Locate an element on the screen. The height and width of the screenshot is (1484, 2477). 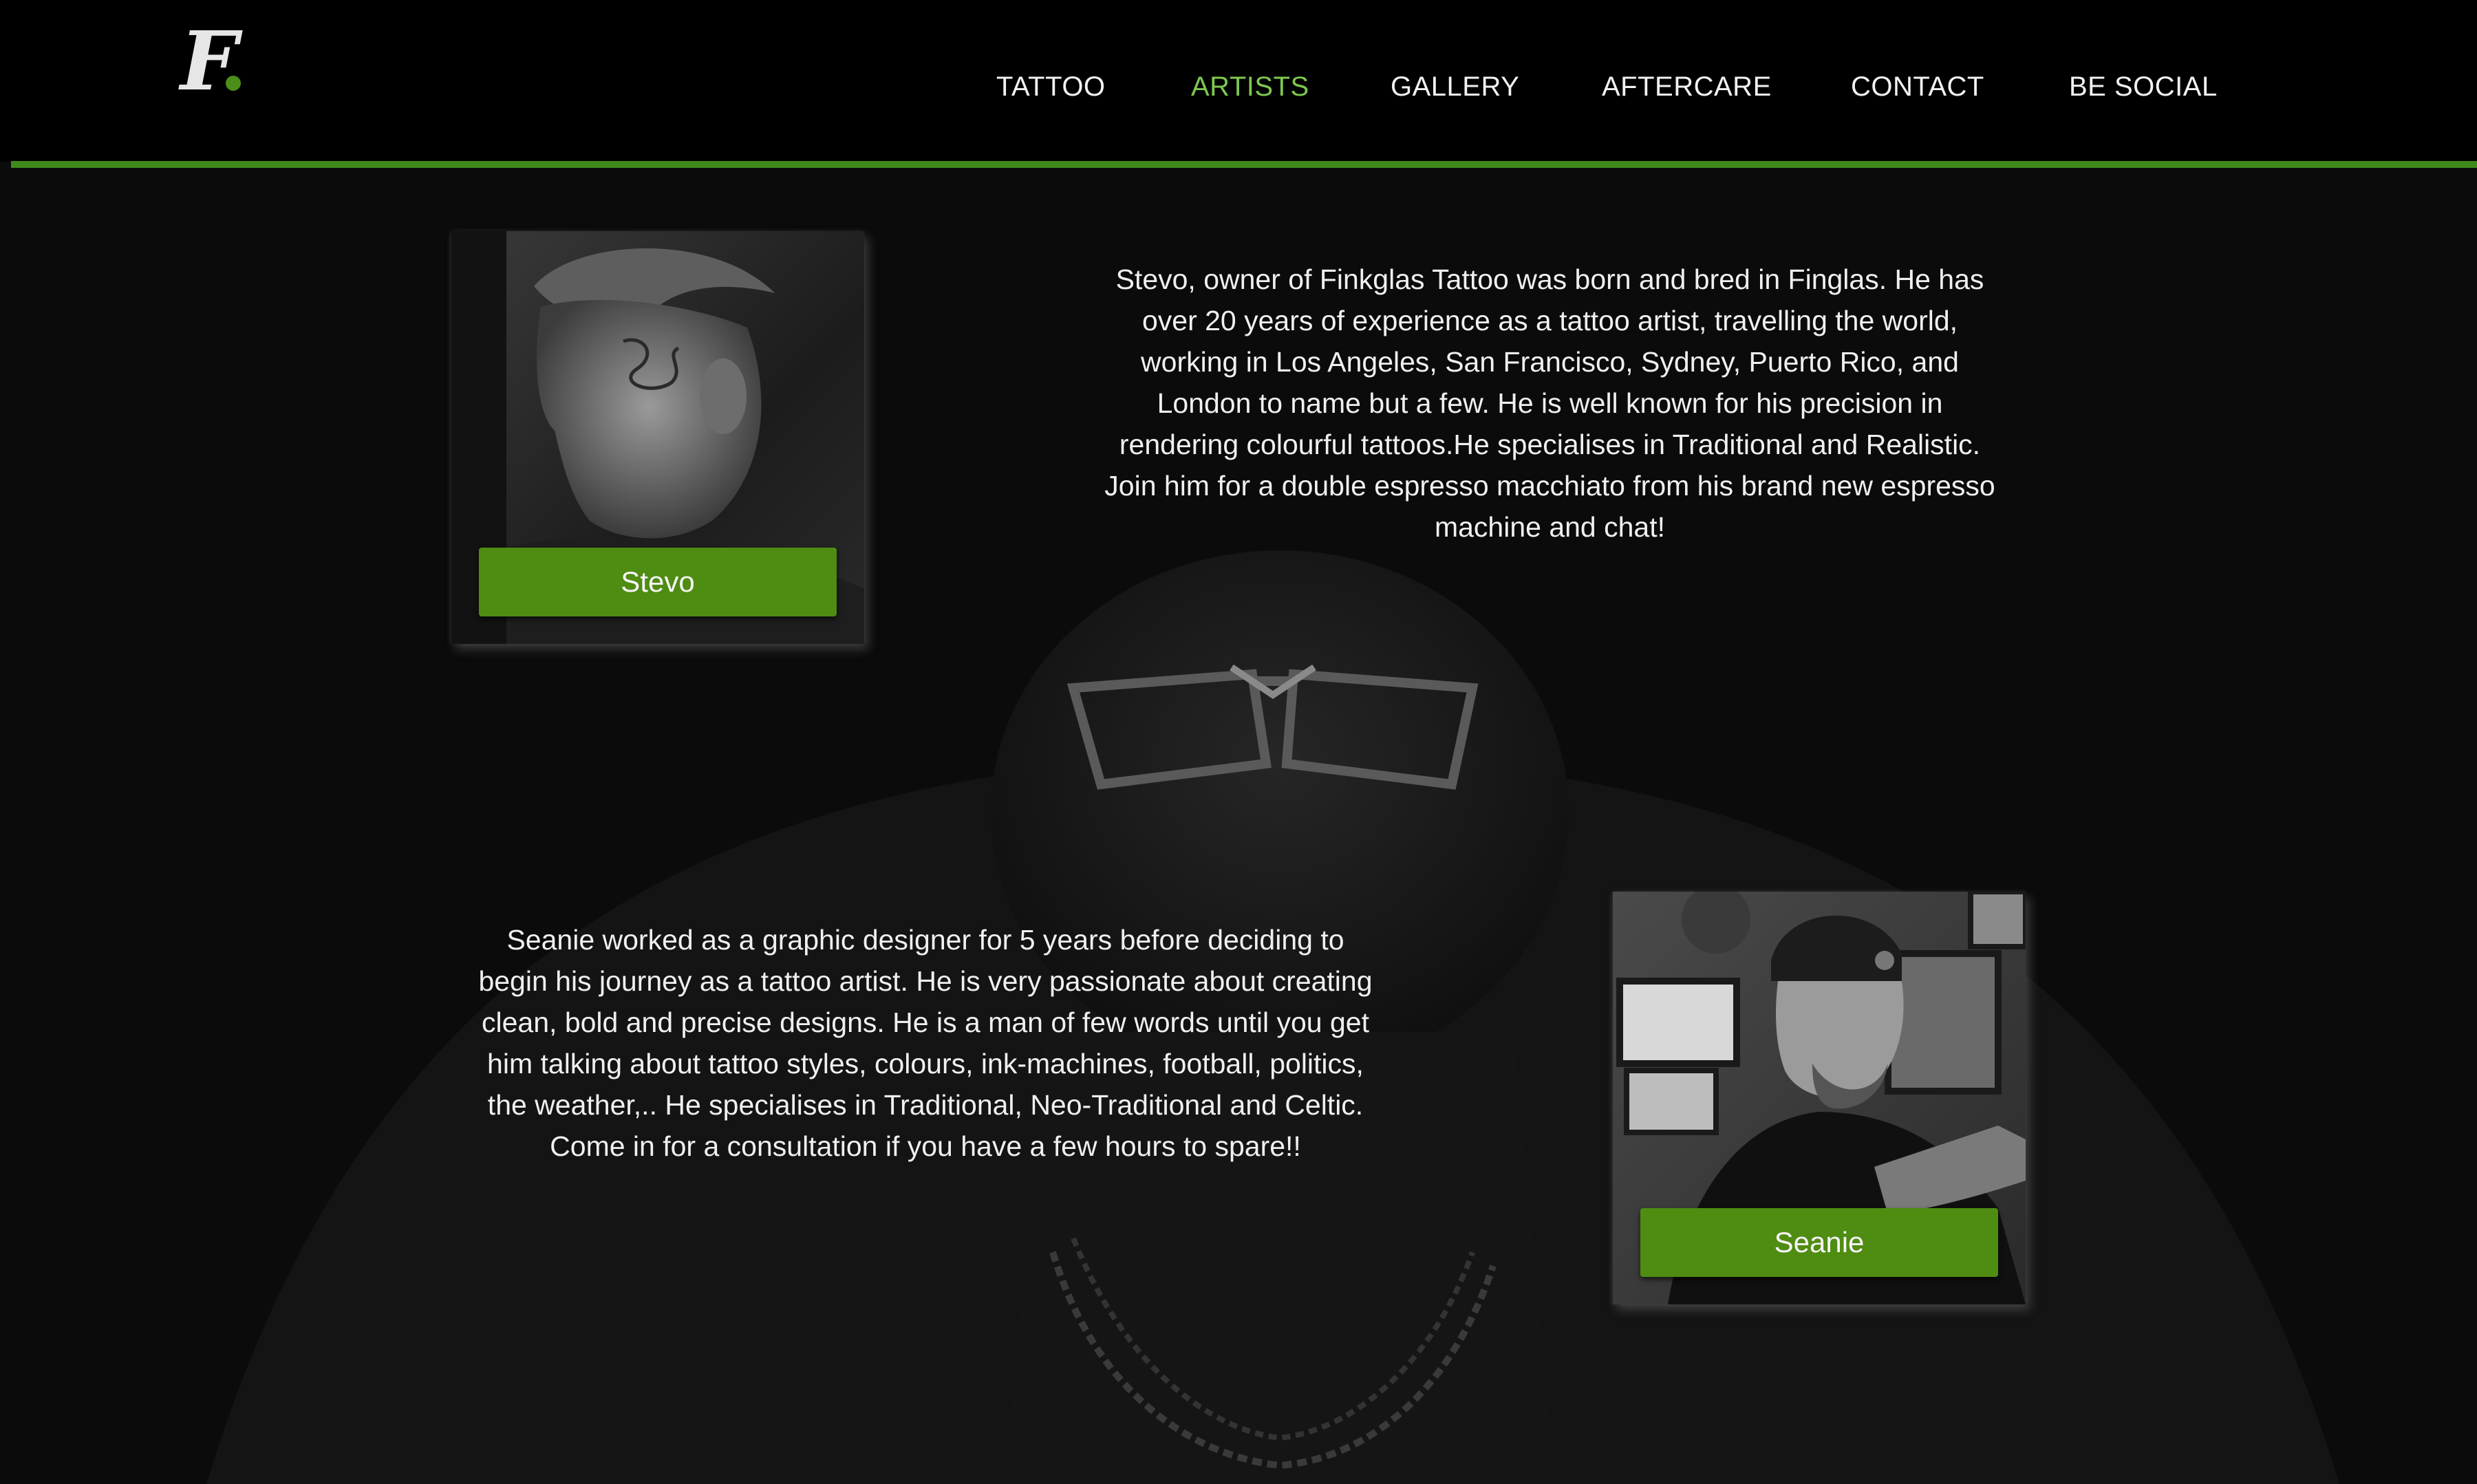
artist-name-button-stevo: Stevo is located at coordinates (658, 582).